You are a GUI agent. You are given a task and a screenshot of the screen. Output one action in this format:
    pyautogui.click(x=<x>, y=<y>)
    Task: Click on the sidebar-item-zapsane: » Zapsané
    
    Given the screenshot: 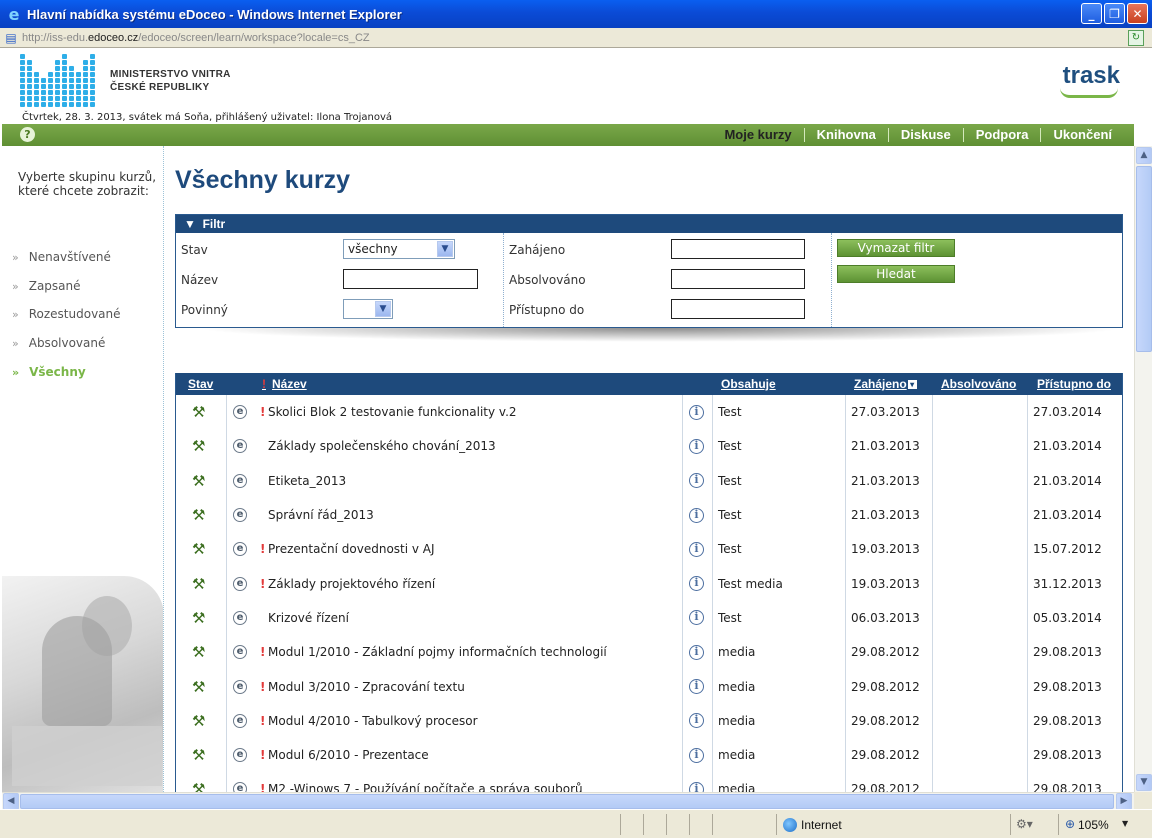 What is the action you would take?
    pyautogui.click(x=46, y=286)
    